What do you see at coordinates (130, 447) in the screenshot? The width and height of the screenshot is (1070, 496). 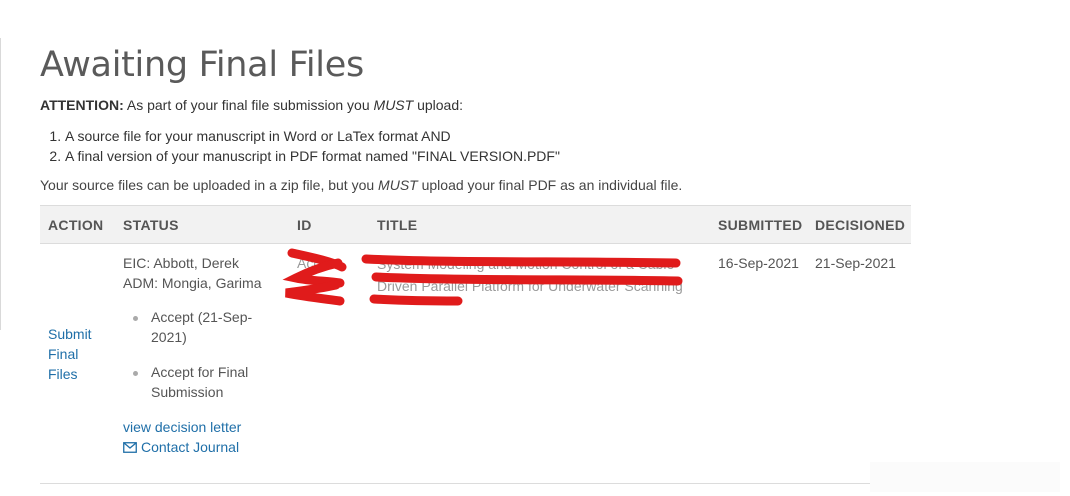 I see `envelope-icon` at bounding box center [130, 447].